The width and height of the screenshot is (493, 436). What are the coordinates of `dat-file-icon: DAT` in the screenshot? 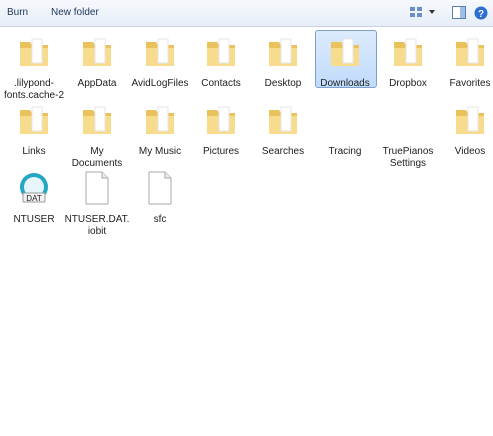 It's located at (34, 190).